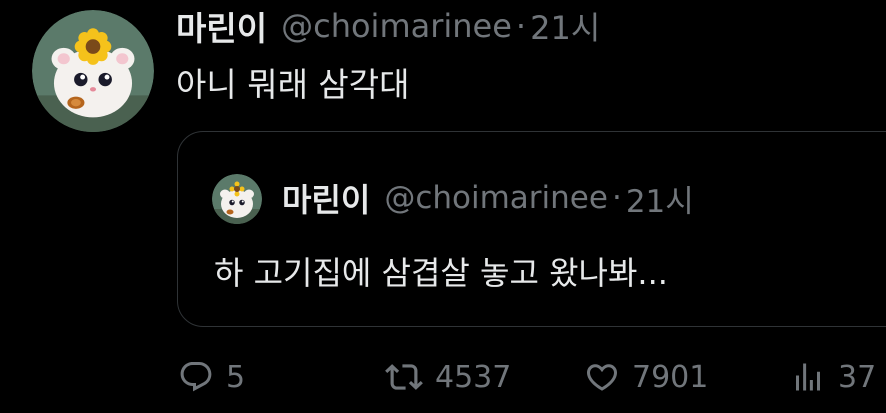  I want to click on retweet-button: 4537, so click(448, 377).